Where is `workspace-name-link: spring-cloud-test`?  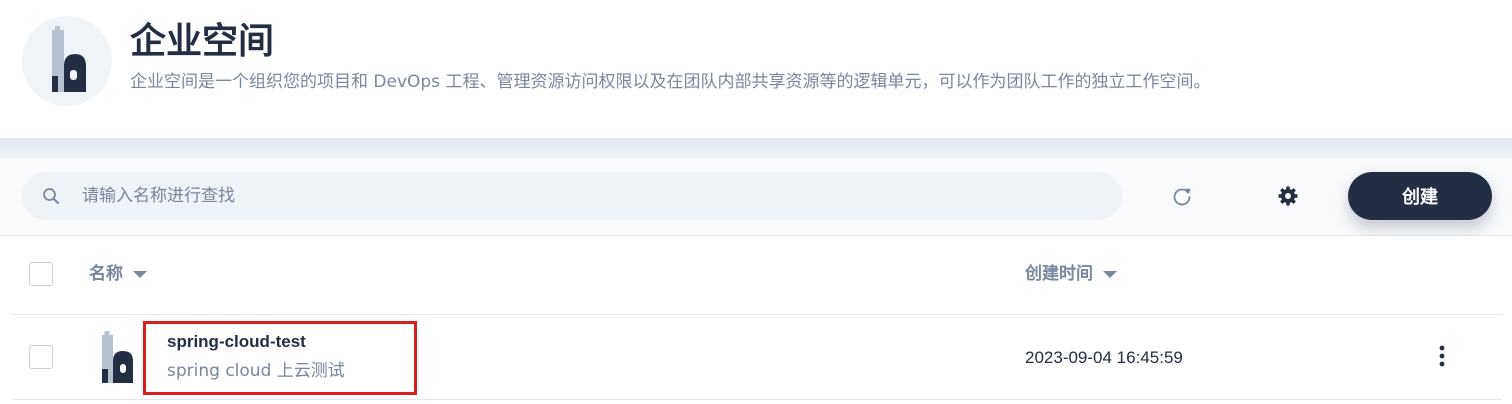
workspace-name-link: spring-cloud-test is located at coordinates (236, 342).